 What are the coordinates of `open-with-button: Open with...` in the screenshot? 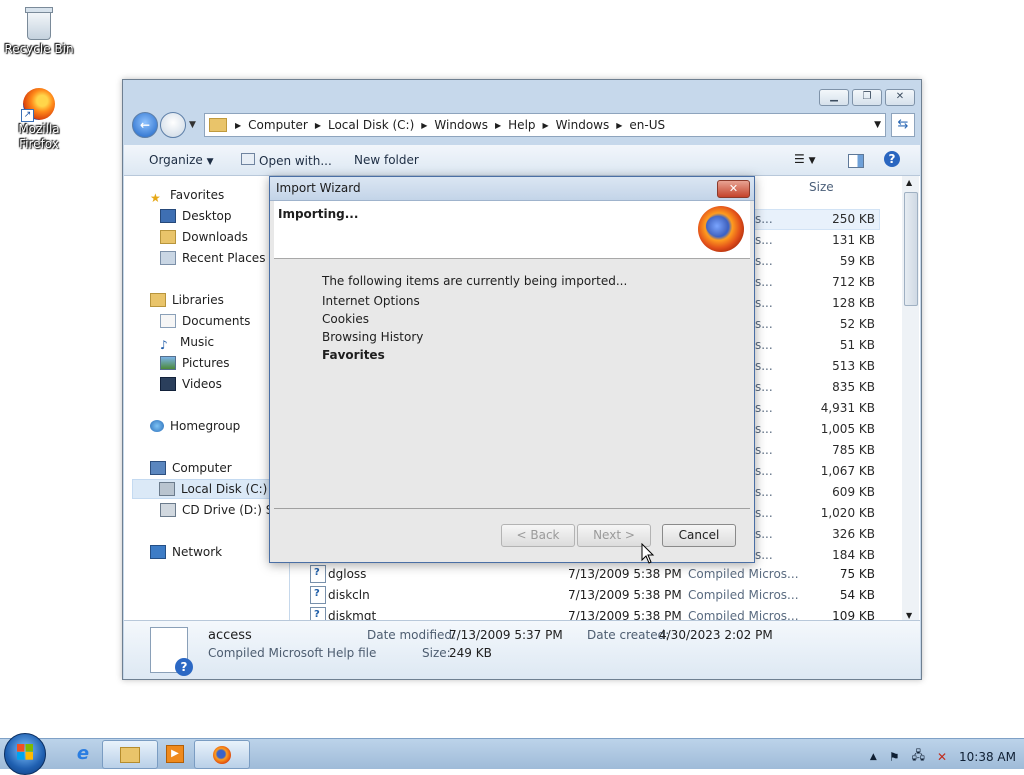 It's located at (286, 160).